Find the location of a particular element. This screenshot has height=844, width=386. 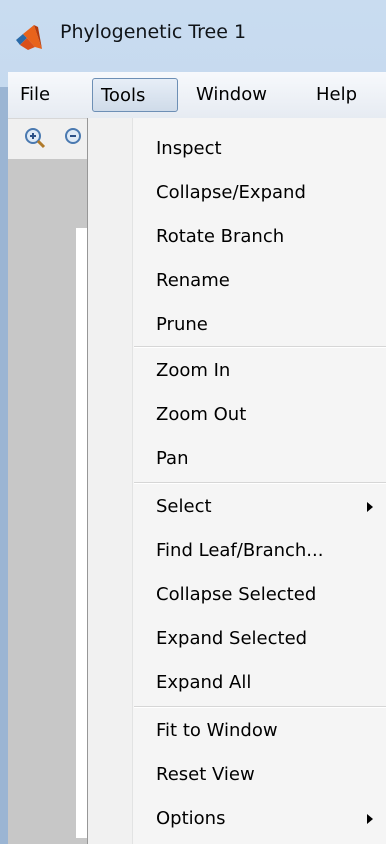

menu-item-zoom-out: Zoom Out is located at coordinates (237, 415).